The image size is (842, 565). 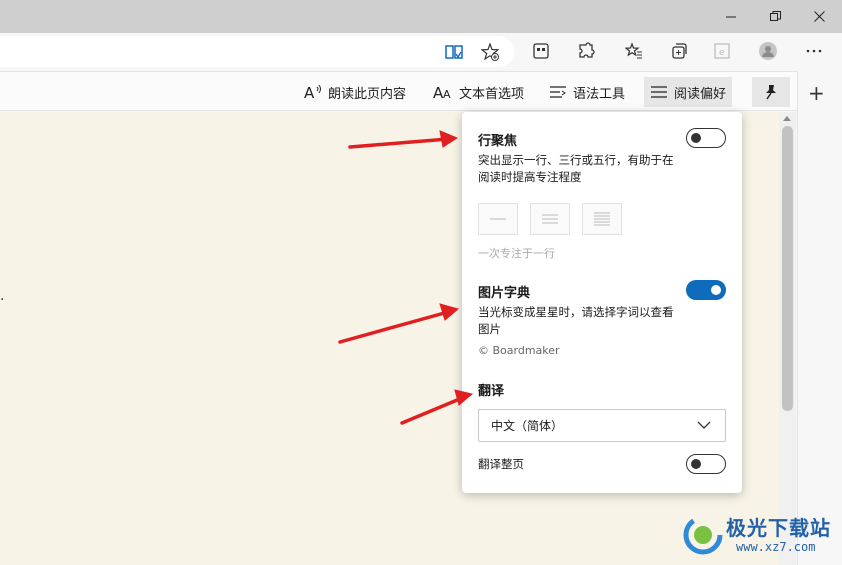 I want to click on collections-icon, so click(x=679, y=51).